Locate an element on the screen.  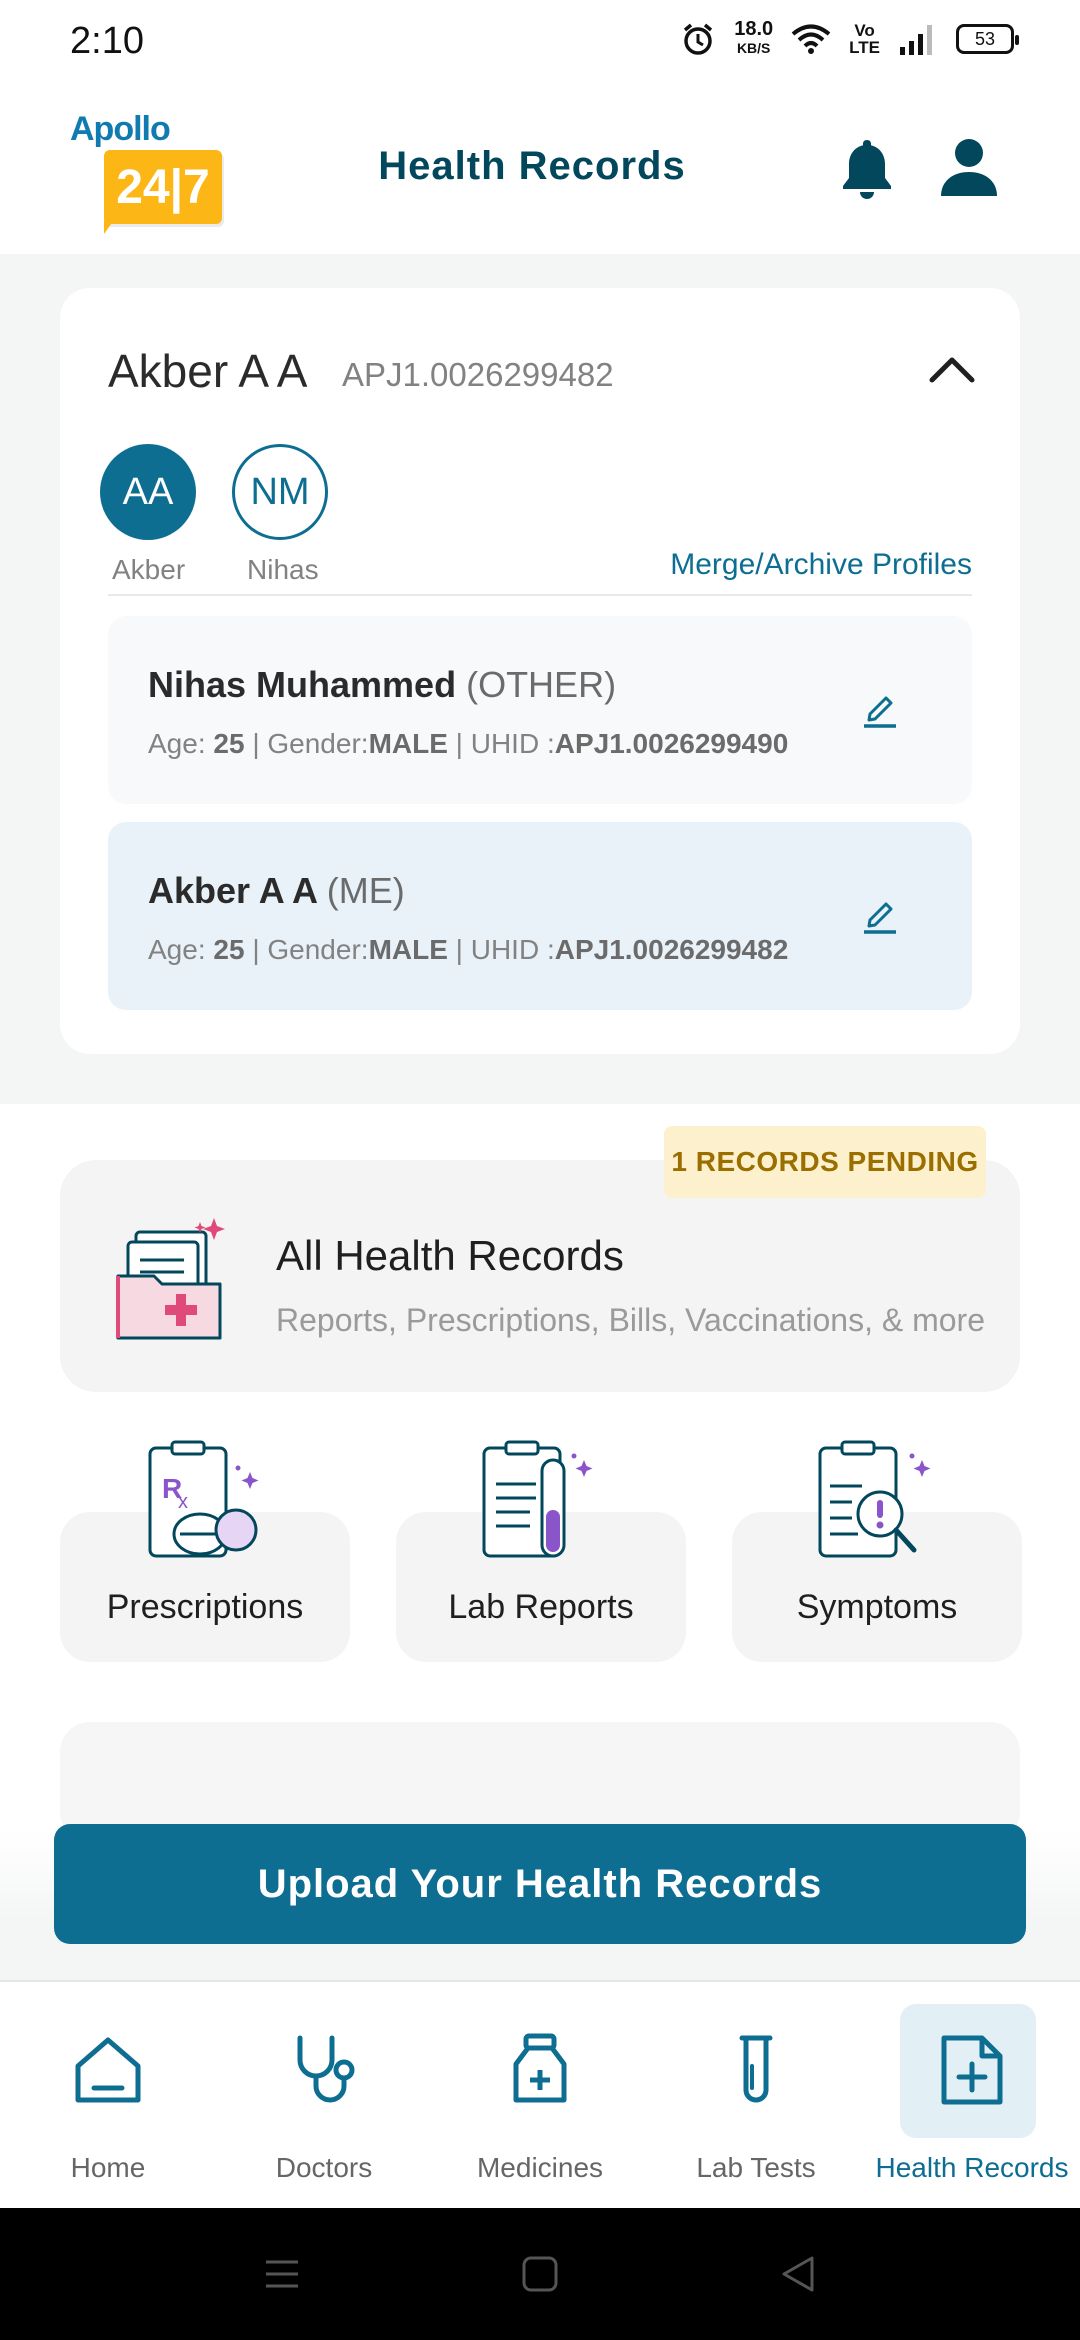
lab-report-icon is located at coordinates (537, 1499).